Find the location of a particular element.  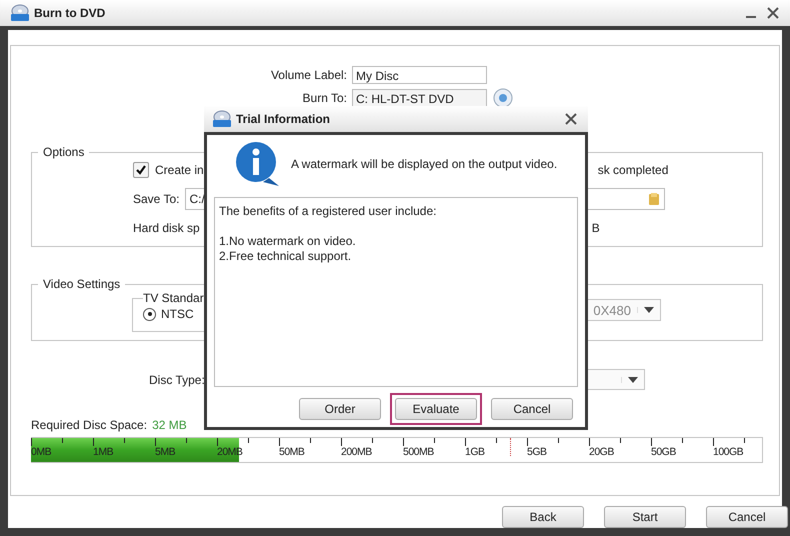

dialog-button: Order is located at coordinates (340, 409).